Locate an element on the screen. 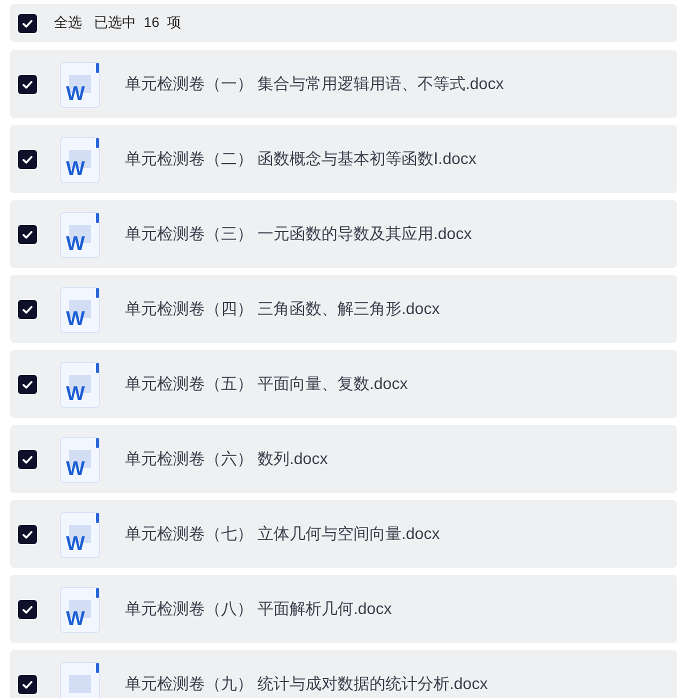 The width and height of the screenshot is (677, 698). selection-count: 已选中 16 项 is located at coordinates (138, 23).